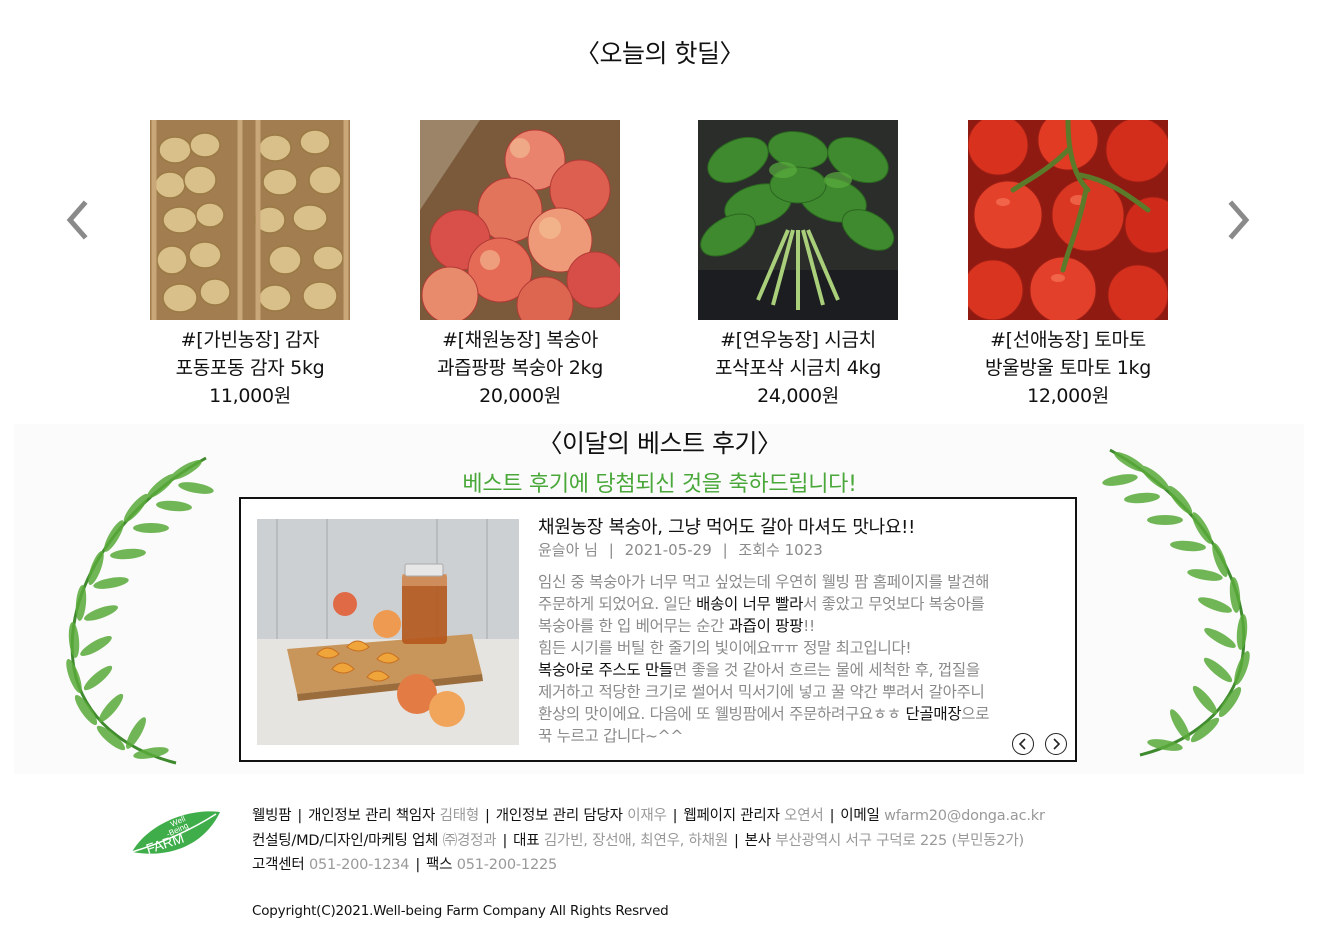  I want to click on review-line: 힘든 시기를 버틸 한 줄기의 빛이에요ㅠㅠ 정말 최고입니다!, so click(725, 648).